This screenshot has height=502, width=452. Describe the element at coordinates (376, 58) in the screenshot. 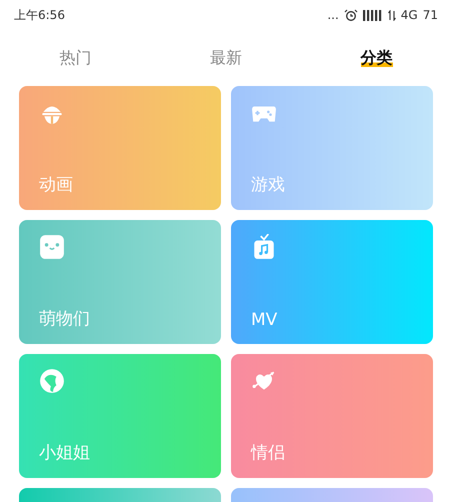

I see `tab: 分类` at that location.